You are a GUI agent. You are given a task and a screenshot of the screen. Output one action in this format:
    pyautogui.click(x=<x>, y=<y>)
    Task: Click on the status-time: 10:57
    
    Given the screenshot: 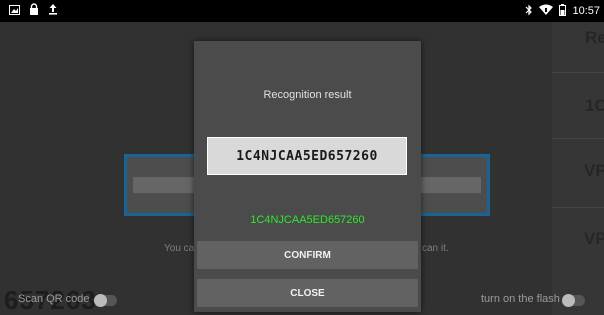 What is the action you would take?
    pyautogui.click(x=586, y=11)
    